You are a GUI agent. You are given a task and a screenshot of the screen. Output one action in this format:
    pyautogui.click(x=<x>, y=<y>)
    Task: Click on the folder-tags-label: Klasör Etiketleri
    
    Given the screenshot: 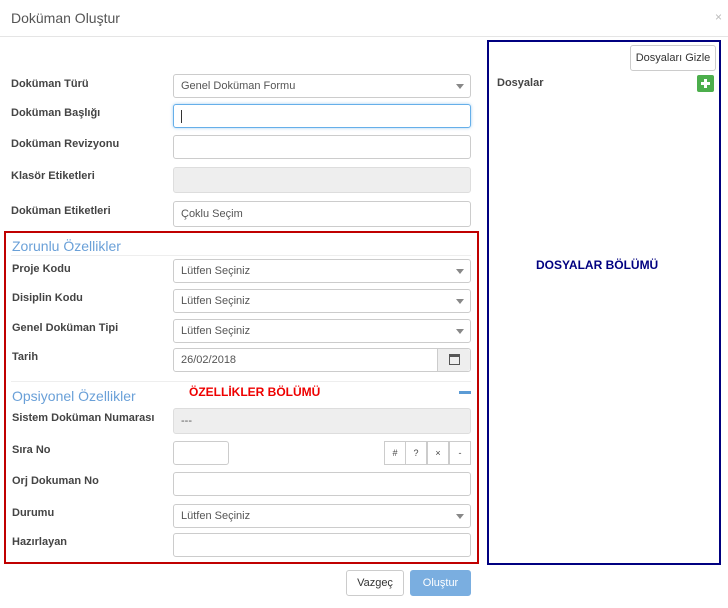 What is the action you would take?
    pyautogui.click(x=53, y=176)
    